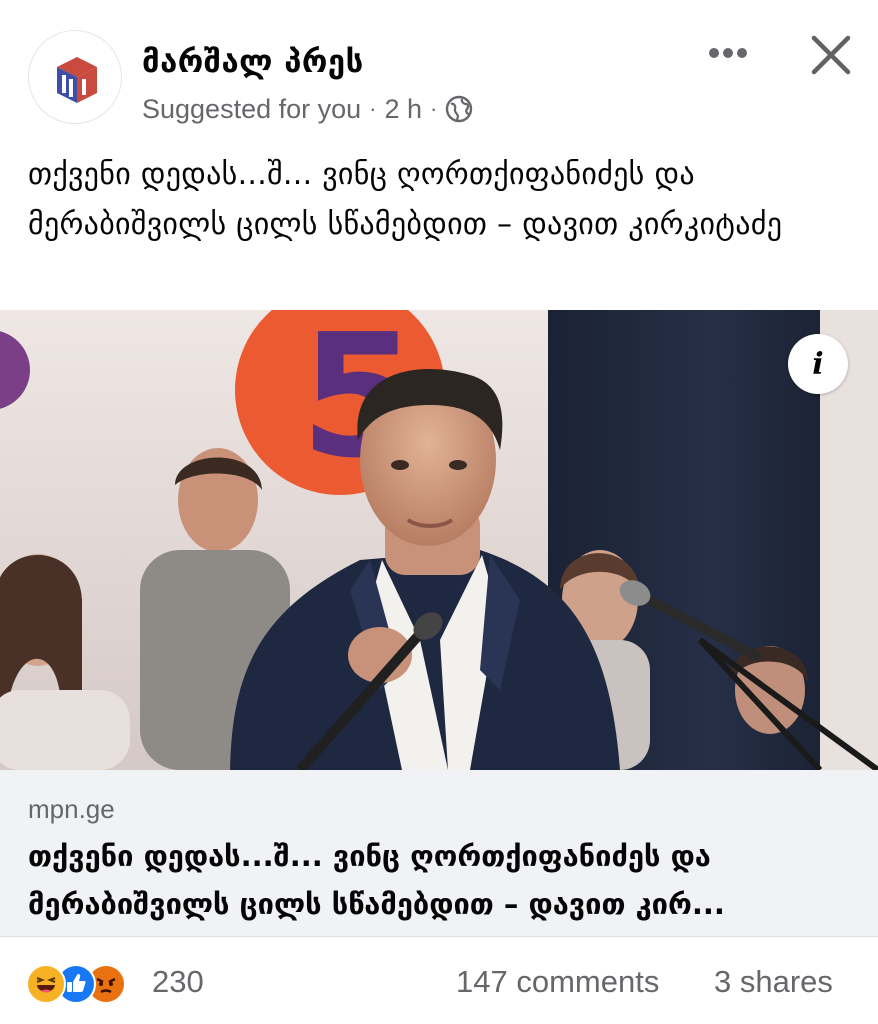 Image resolution: width=878 pixels, height=1024 pixels. What do you see at coordinates (818, 364) in the screenshot?
I see `info-button: i` at bounding box center [818, 364].